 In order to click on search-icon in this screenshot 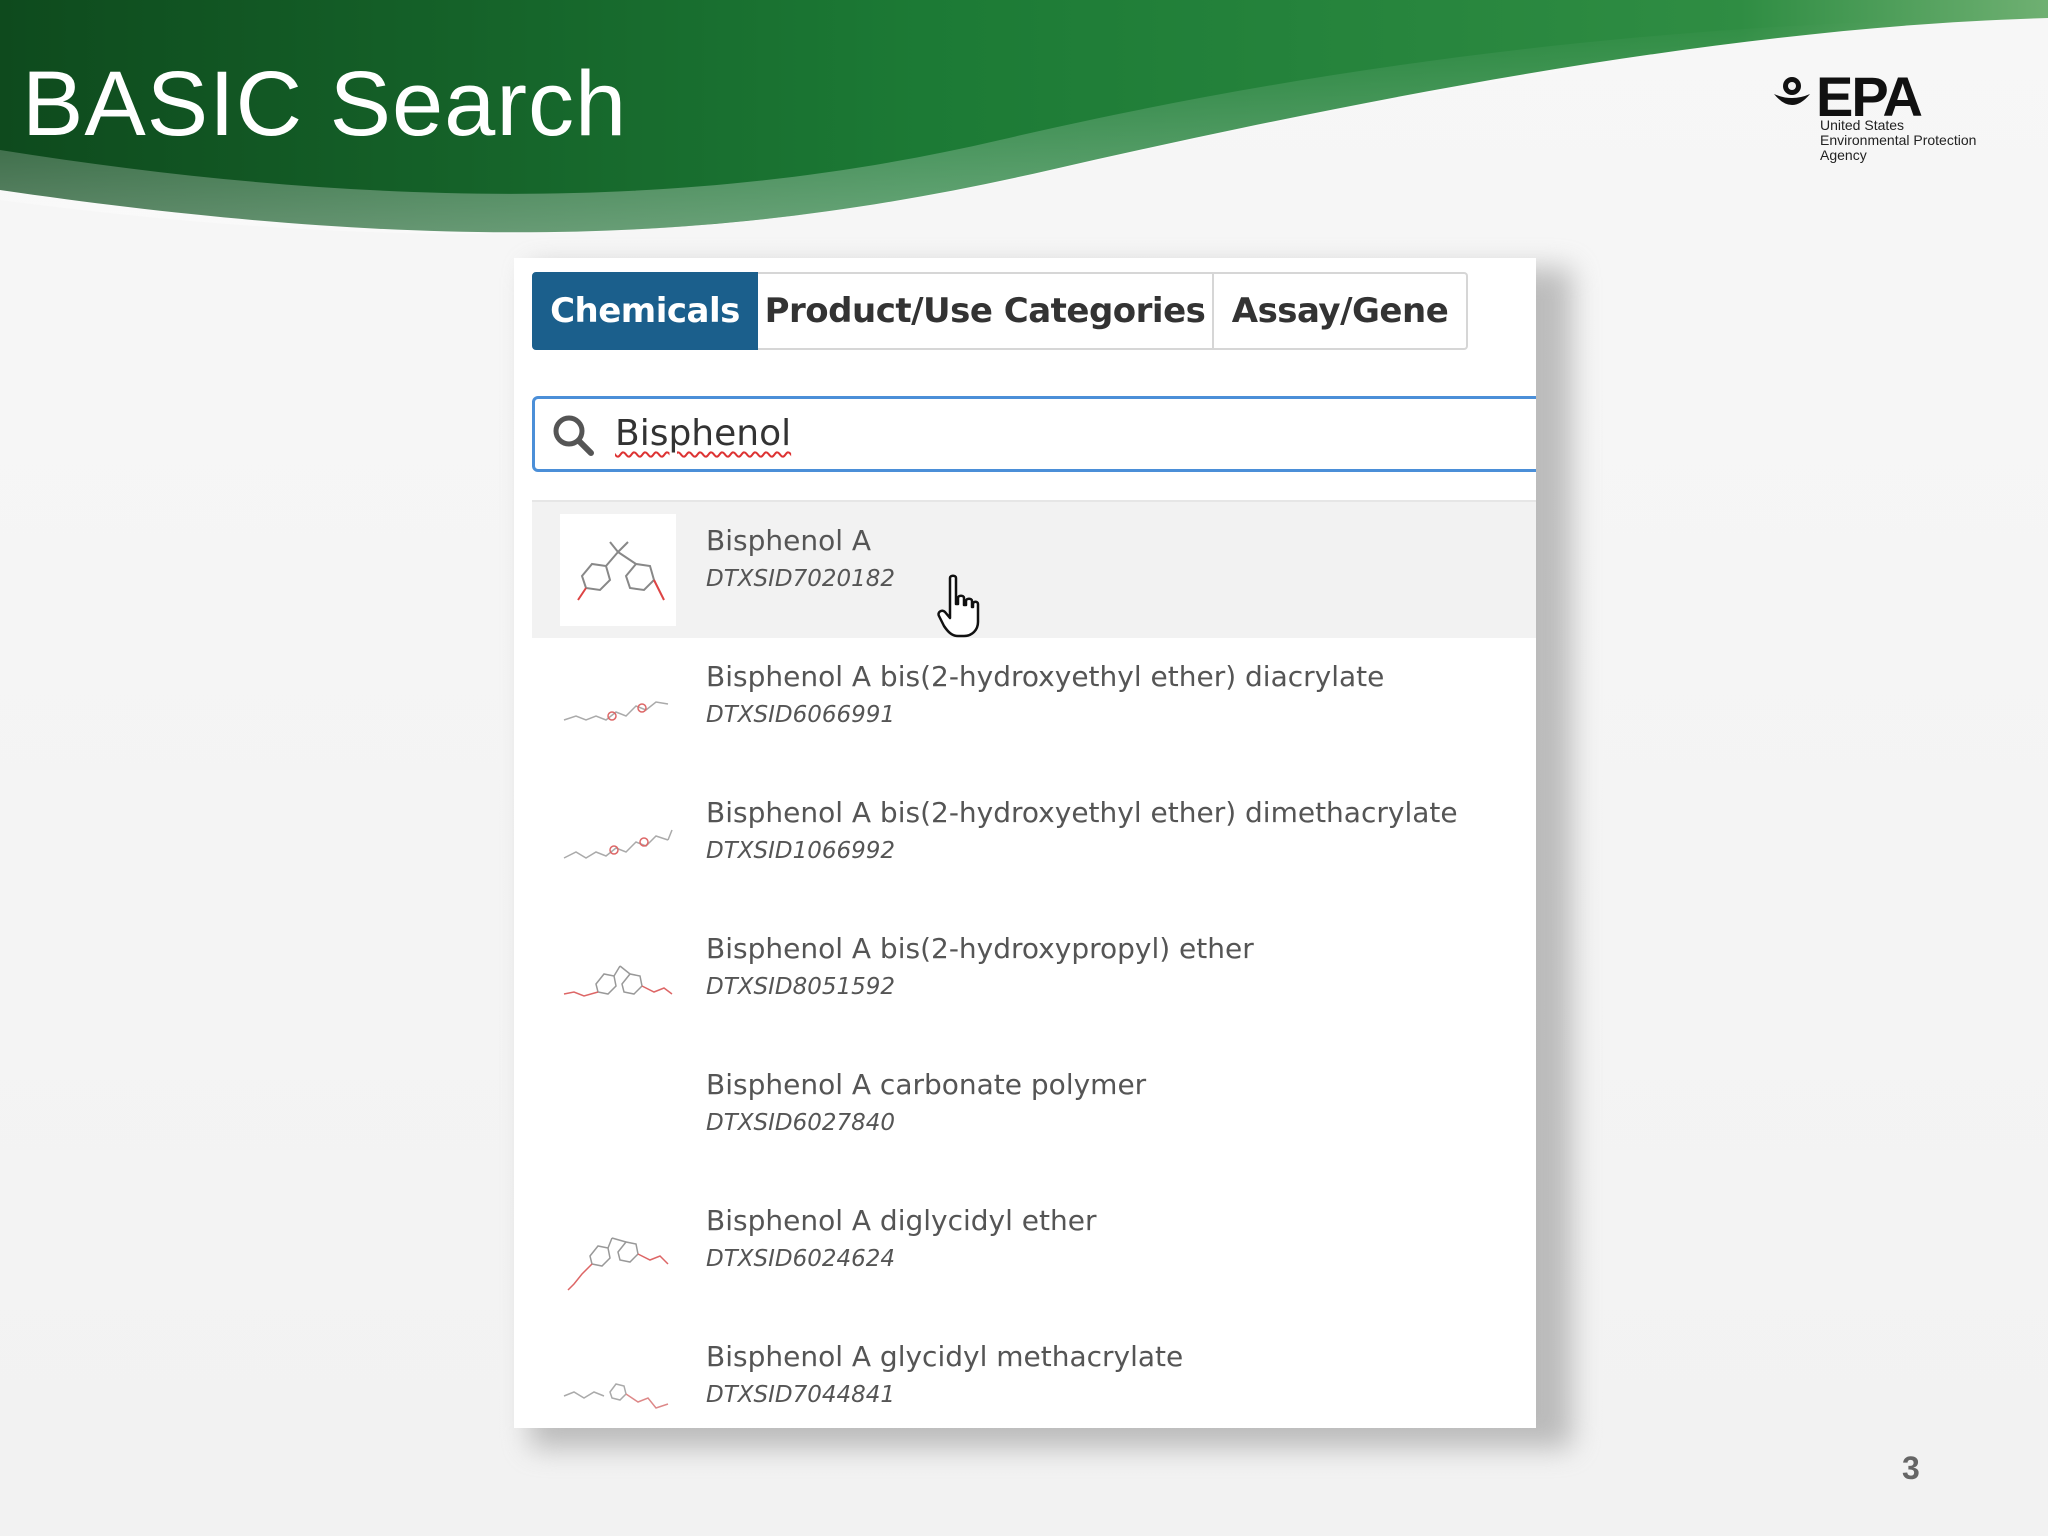, I will do `click(573, 435)`.